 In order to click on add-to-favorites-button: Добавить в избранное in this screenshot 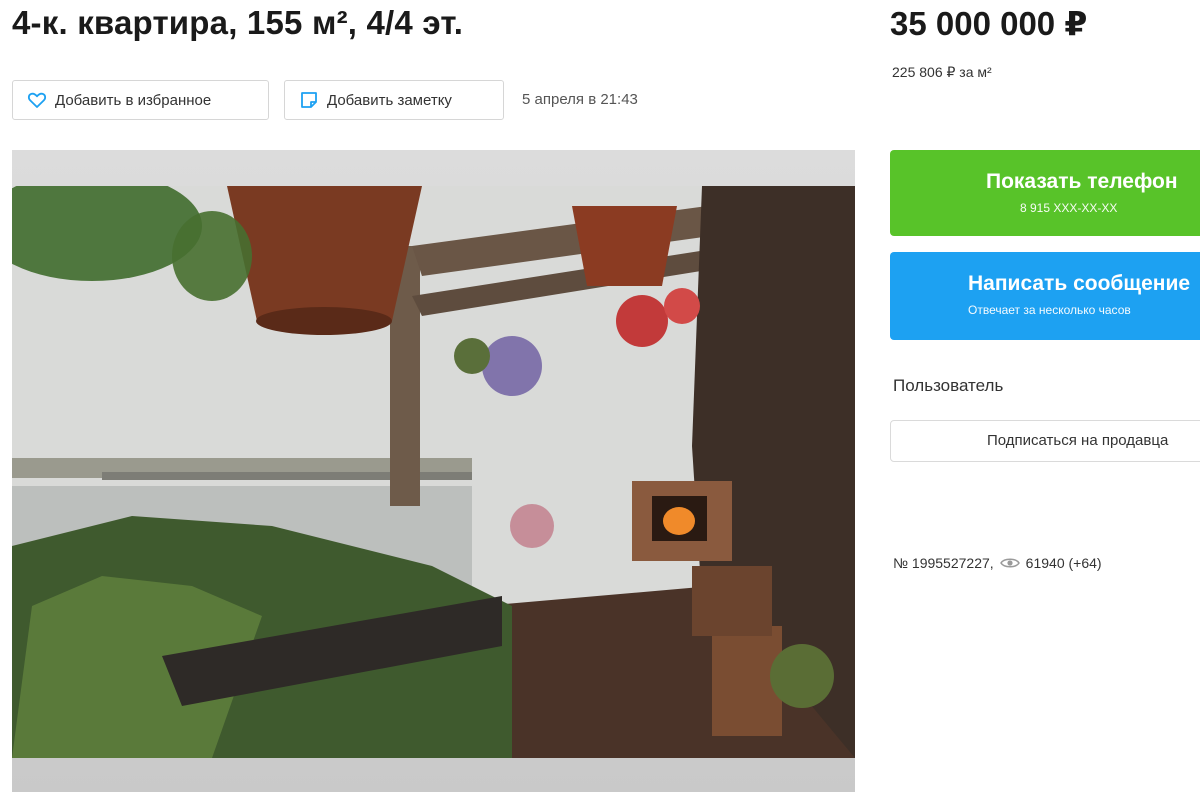, I will do `click(140, 100)`.